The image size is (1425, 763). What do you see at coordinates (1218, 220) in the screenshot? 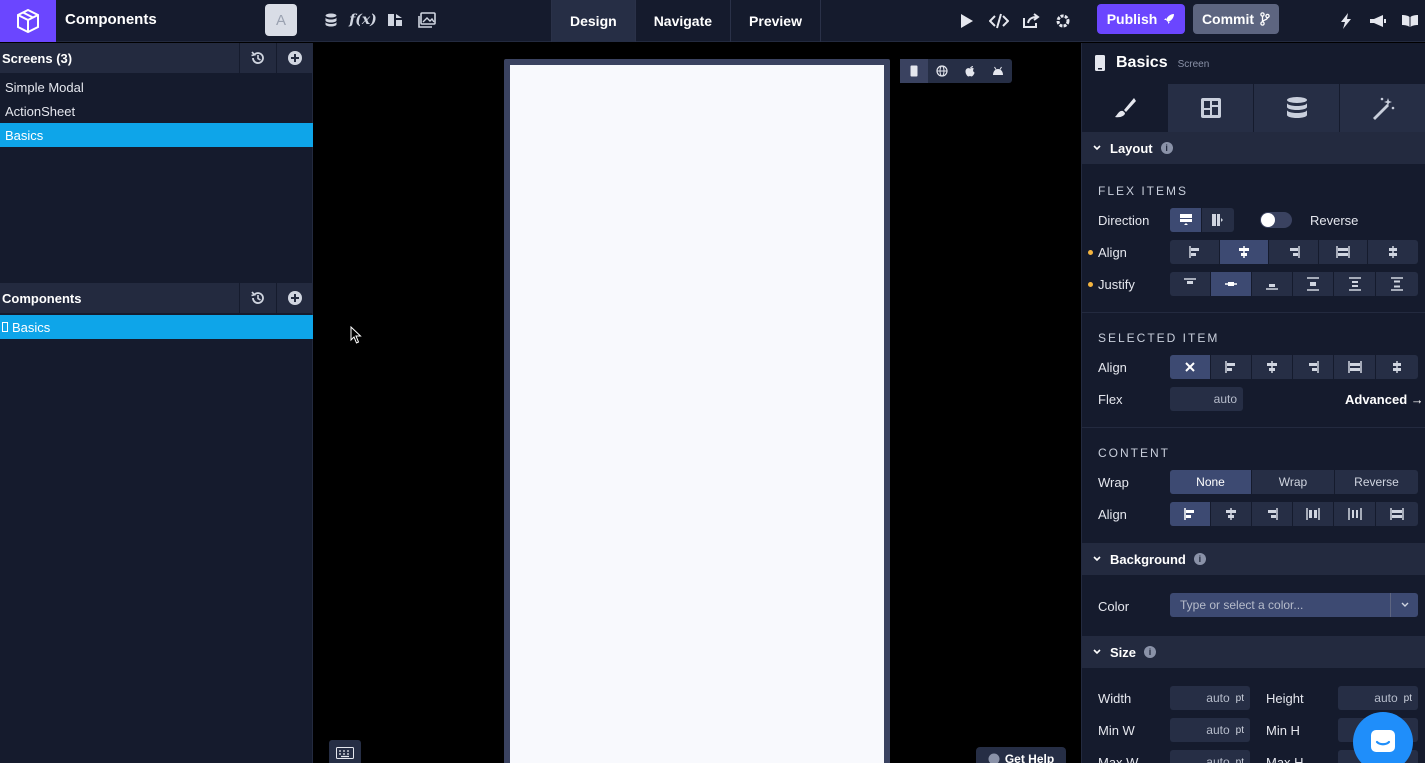
I see `direction-row-icon` at bounding box center [1218, 220].